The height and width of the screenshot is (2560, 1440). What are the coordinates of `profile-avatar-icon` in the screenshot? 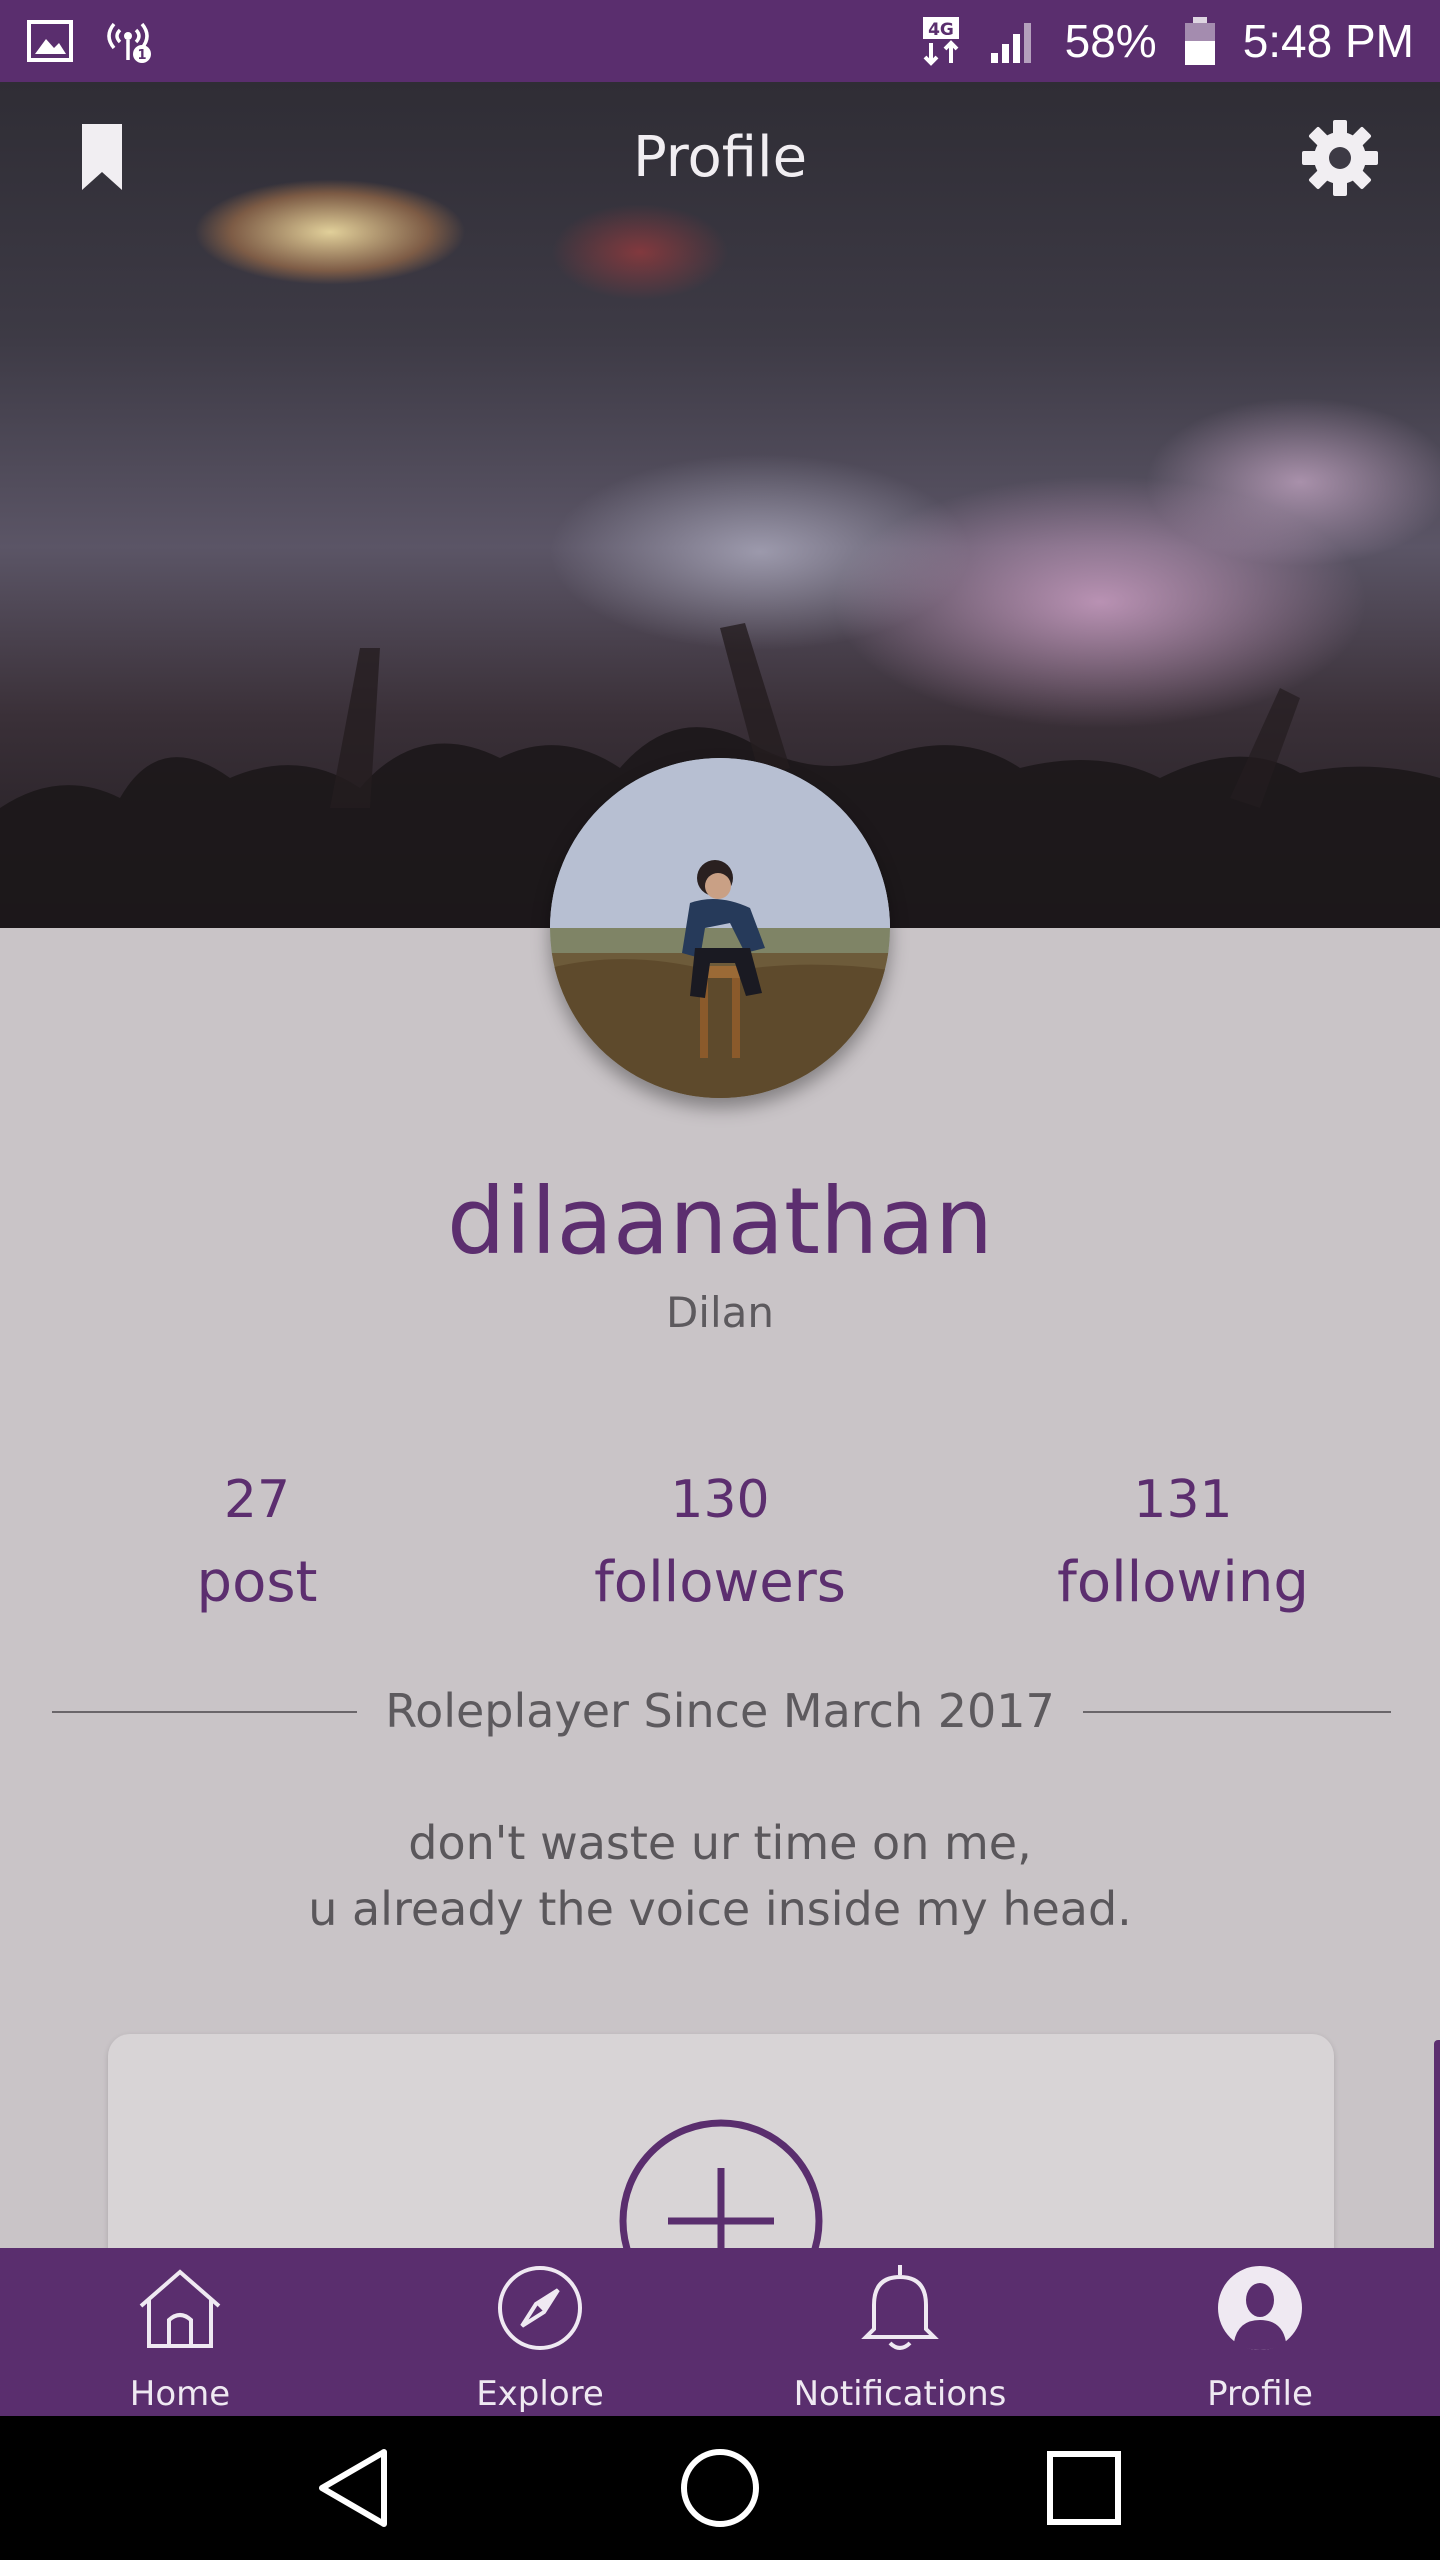 It's located at (1260, 2308).